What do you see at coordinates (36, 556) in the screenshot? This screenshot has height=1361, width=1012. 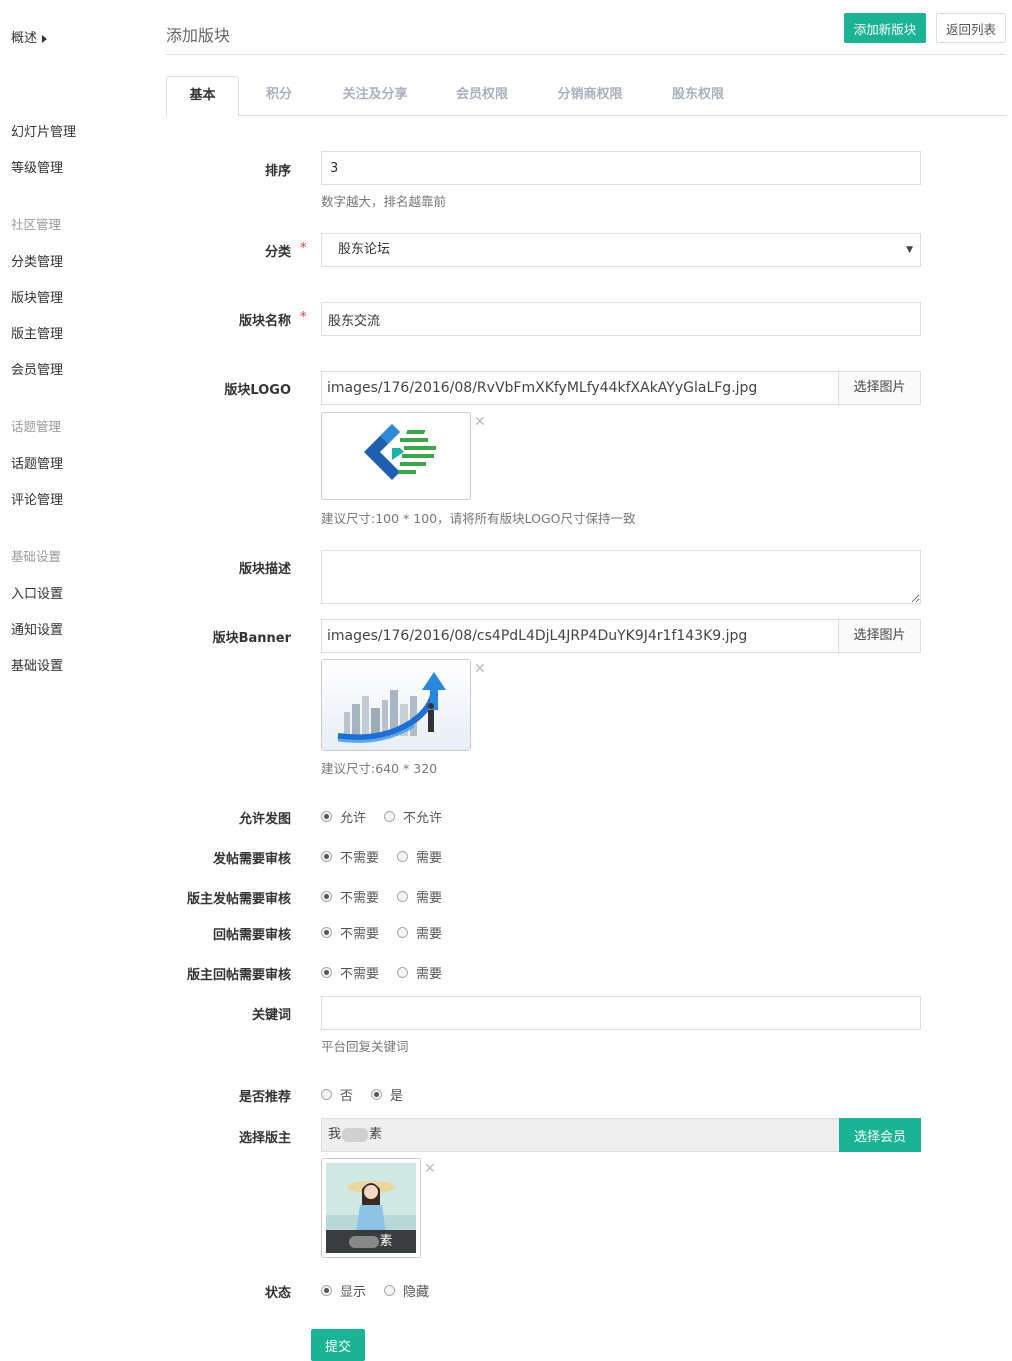 I see `sidebar-group-basic: 基础设置` at bounding box center [36, 556].